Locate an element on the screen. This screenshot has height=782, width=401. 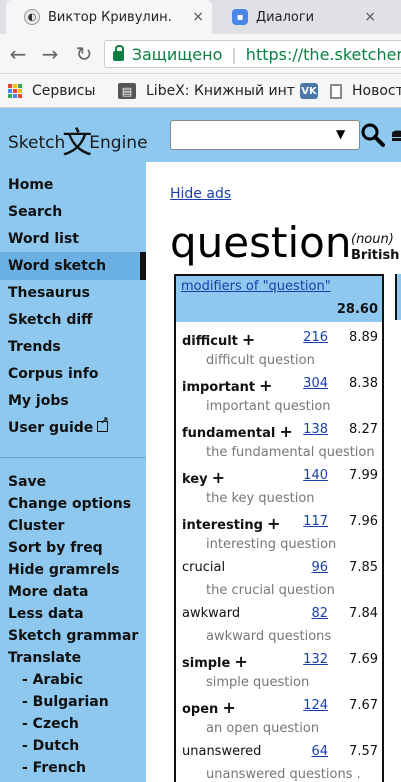
example-phrase: important question is located at coordinates (268, 406).